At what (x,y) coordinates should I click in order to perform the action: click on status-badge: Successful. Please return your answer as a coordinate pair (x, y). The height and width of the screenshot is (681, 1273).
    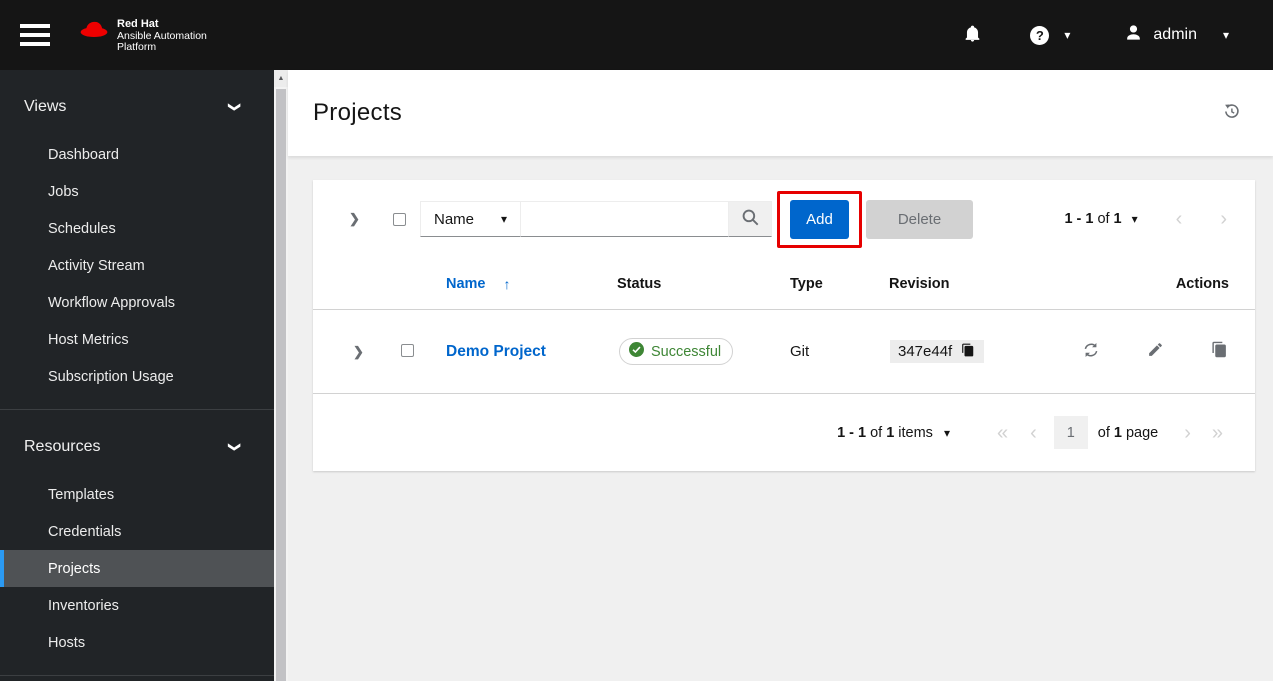
    Looking at the image, I should click on (676, 351).